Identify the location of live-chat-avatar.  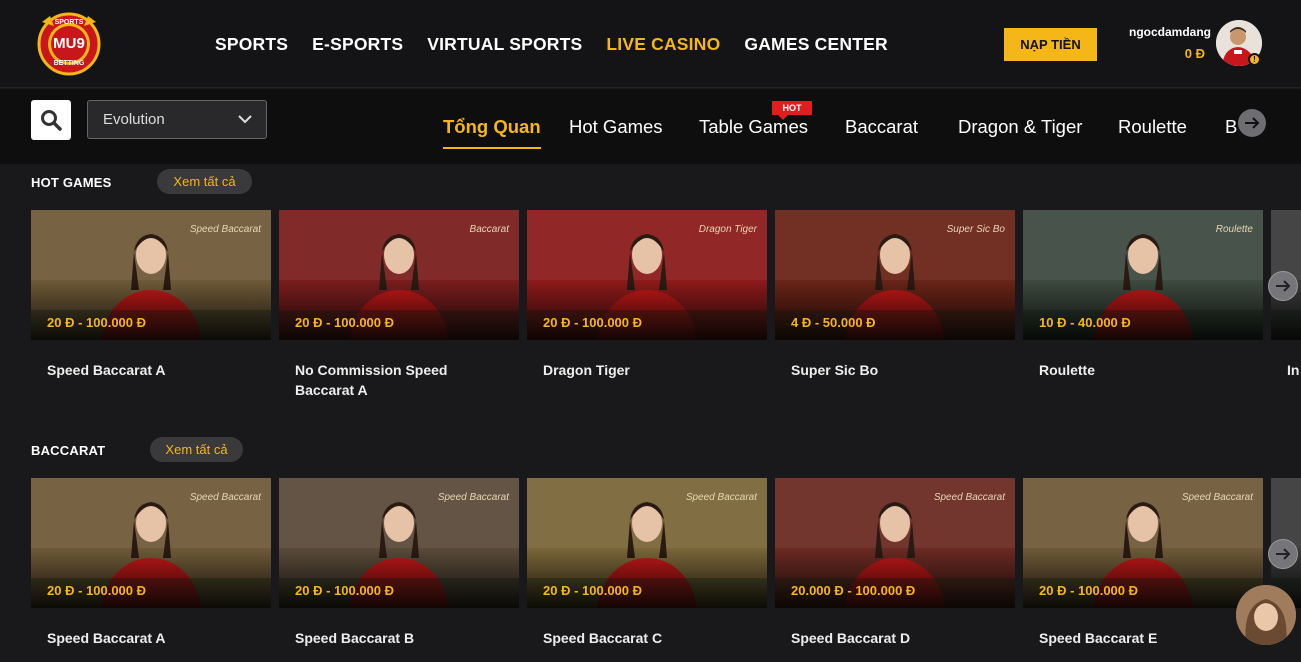
(1266, 615).